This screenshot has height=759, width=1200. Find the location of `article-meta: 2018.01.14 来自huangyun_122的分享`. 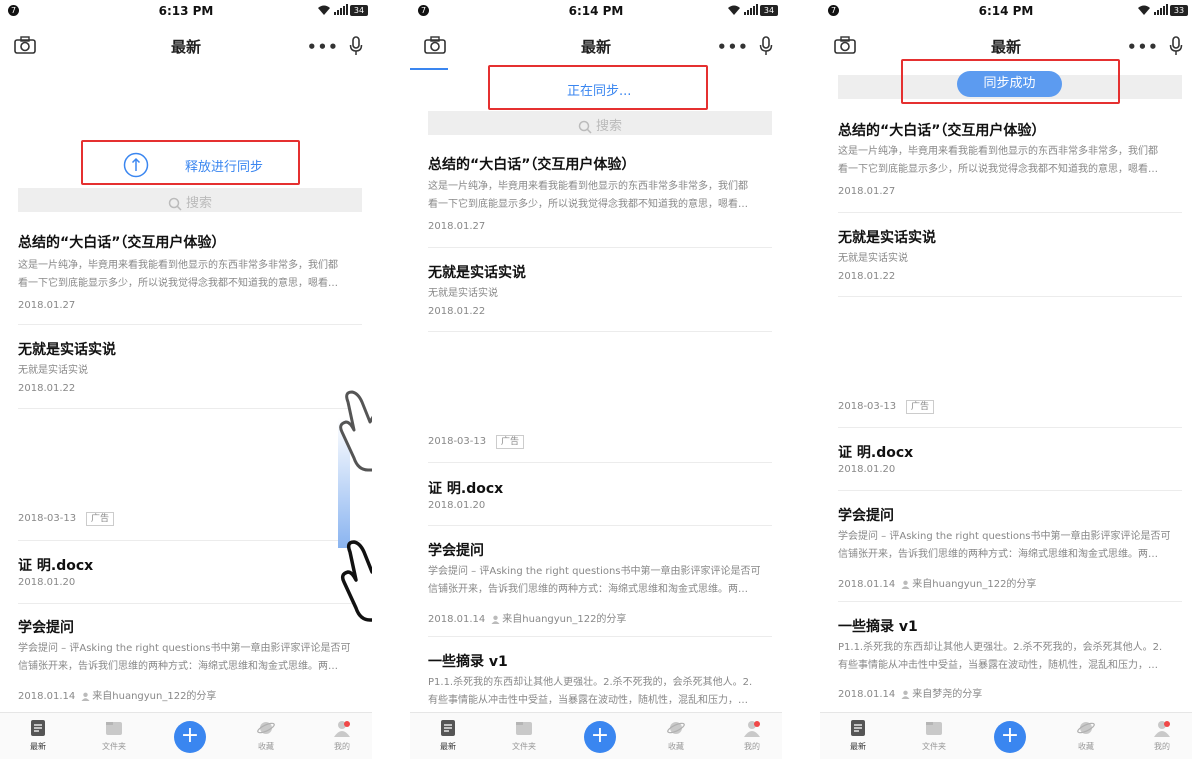

article-meta: 2018.01.14 来自huangyun_122的分享 is located at coordinates (527, 617).